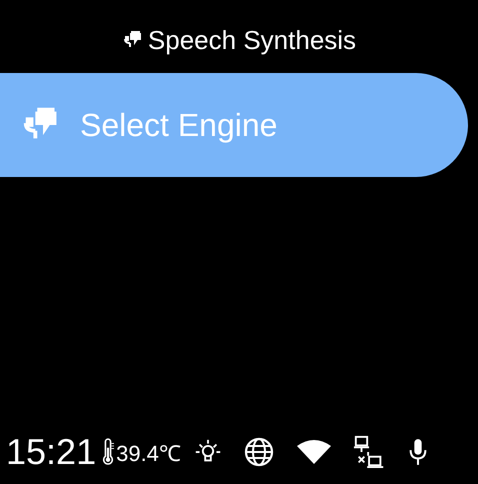 This screenshot has width=478, height=484. Describe the element at coordinates (417, 452) in the screenshot. I see `microphone-icon` at that location.